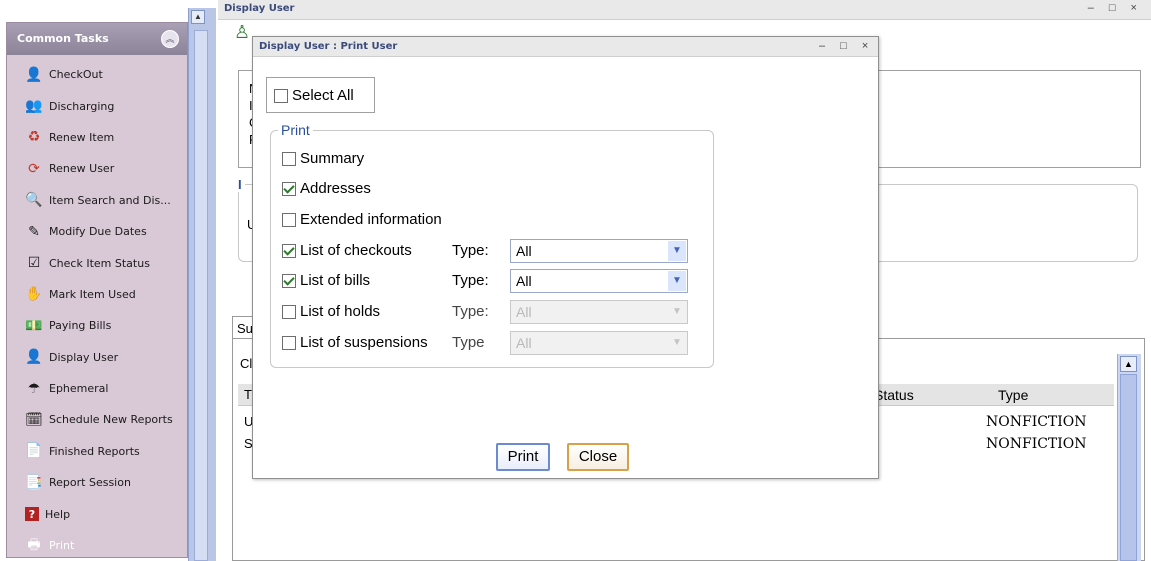 The height and width of the screenshot is (561, 1151). I want to click on display-user-icon: 👤, so click(34, 357).